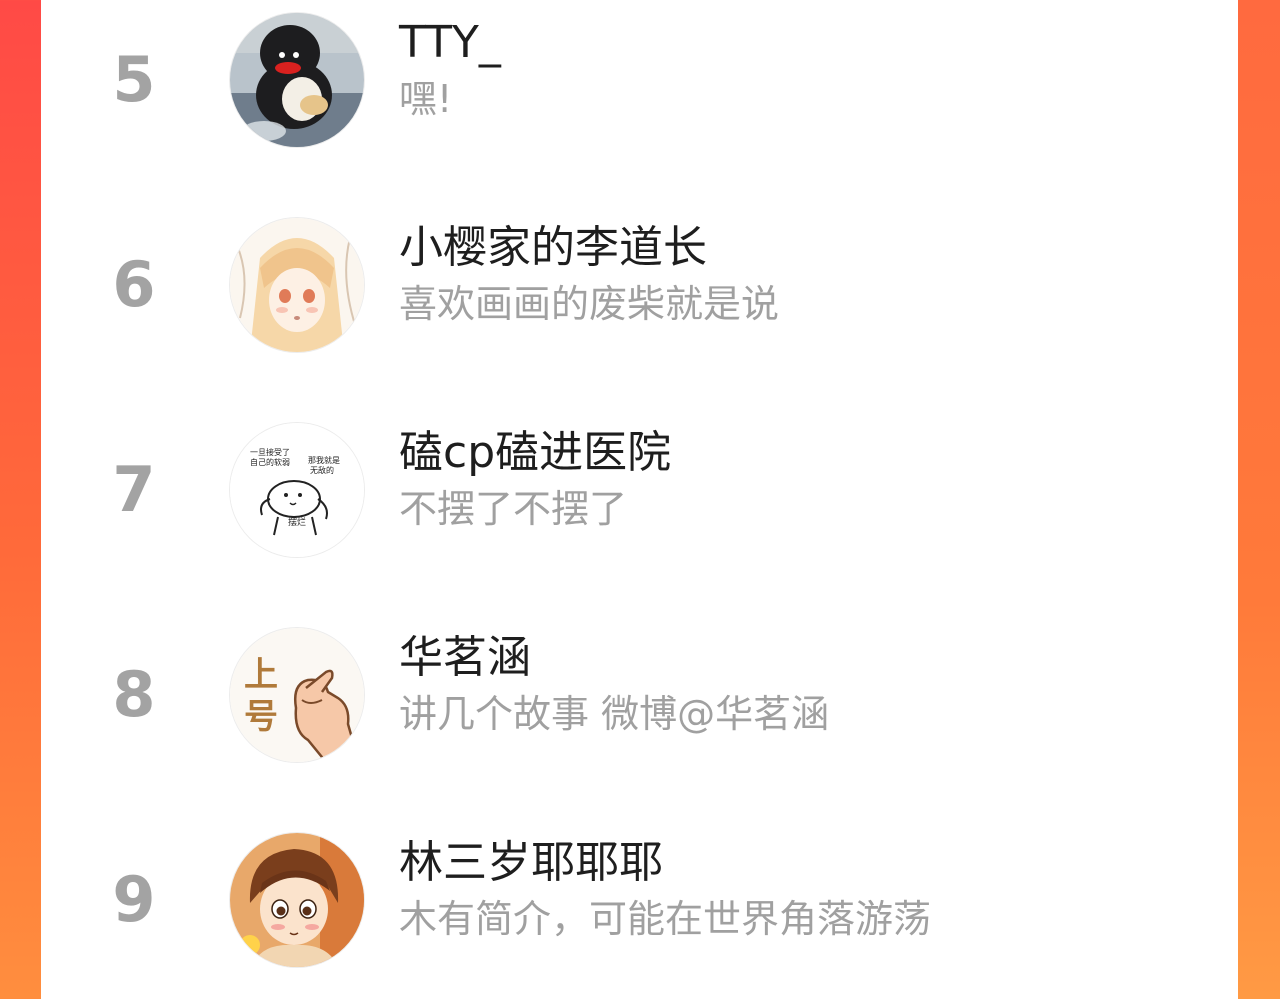 The width and height of the screenshot is (1280, 999). Describe the element at coordinates (465, 657) in the screenshot. I see `user-name: 华茗涵` at that location.